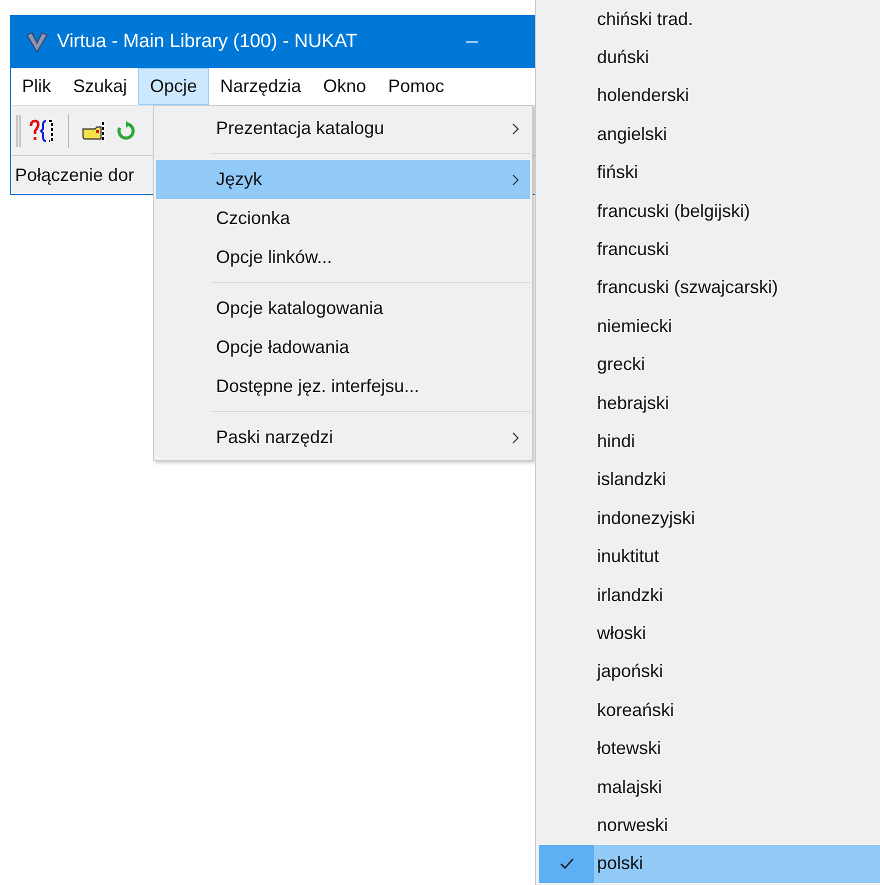  Describe the element at coordinates (709, 249) in the screenshot. I see `language-menu-item: francuski` at that location.